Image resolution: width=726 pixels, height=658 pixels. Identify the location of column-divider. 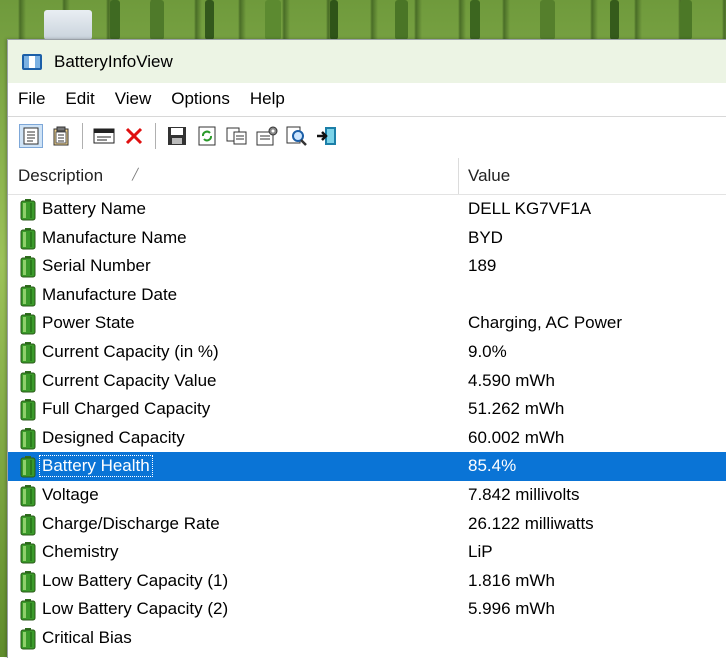
(458, 176).